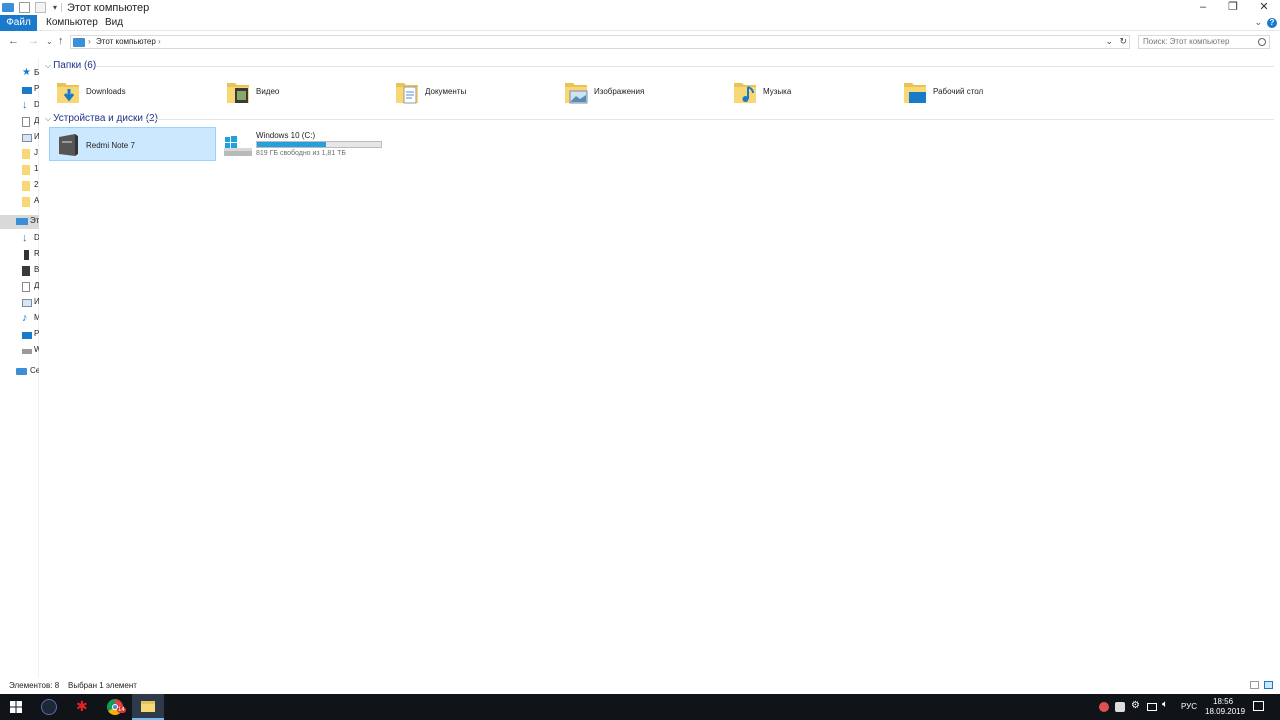 Image resolution: width=1280 pixels, height=720 pixels. Describe the element at coordinates (148, 707) in the screenshot. I see `taskbar-file-explorer` at that location.